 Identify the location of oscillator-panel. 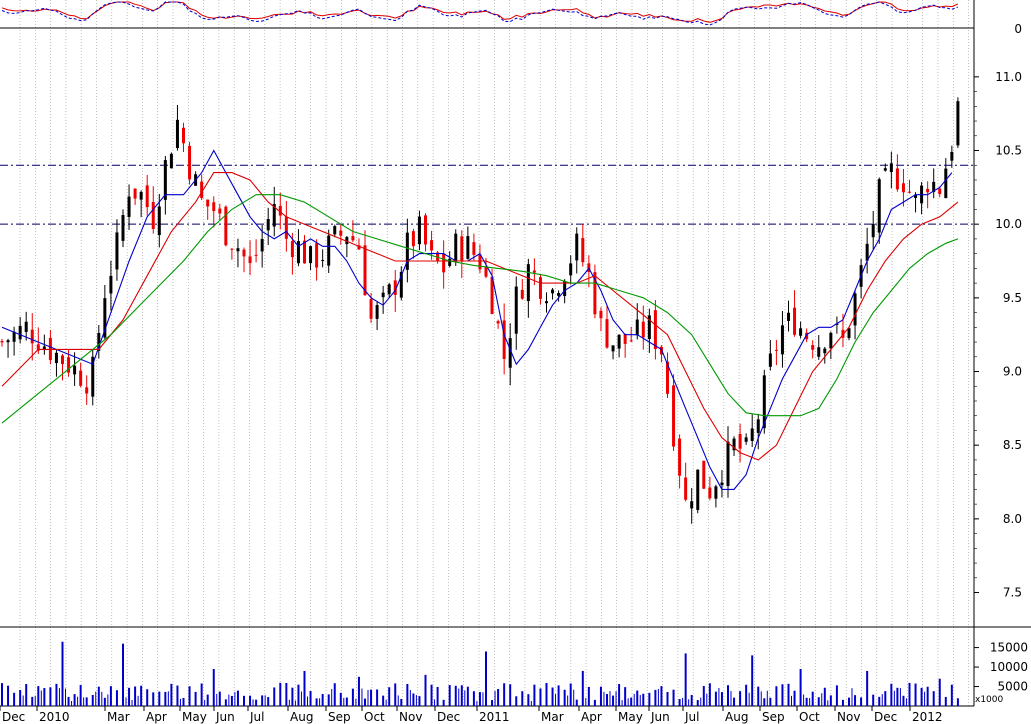
(480, 13).